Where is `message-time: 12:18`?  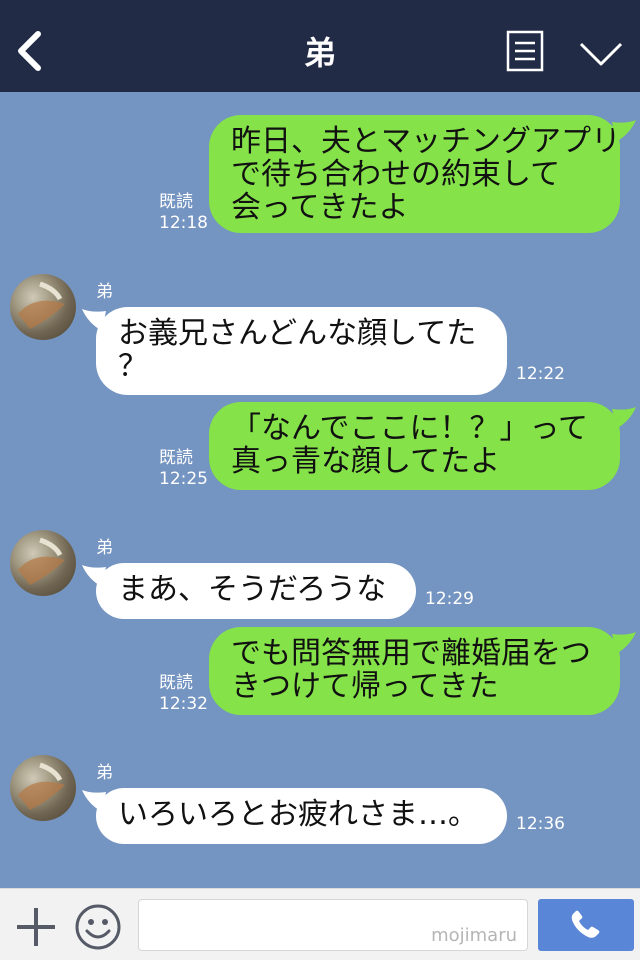
message-time: 12:18 is located at coordinates (183, 223).